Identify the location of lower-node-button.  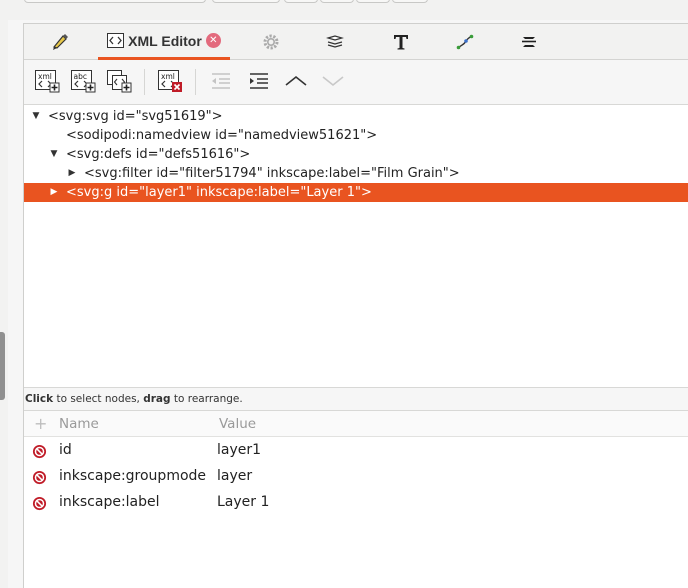
(333, 81).